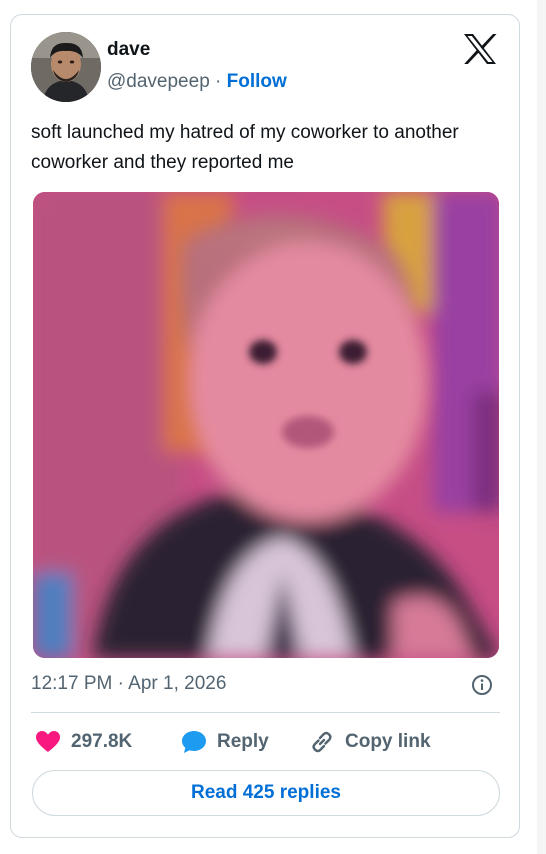 The height and width of the screenshot is (854, 546). I want to click on author-handle: @davepeep, so click(158, 81).